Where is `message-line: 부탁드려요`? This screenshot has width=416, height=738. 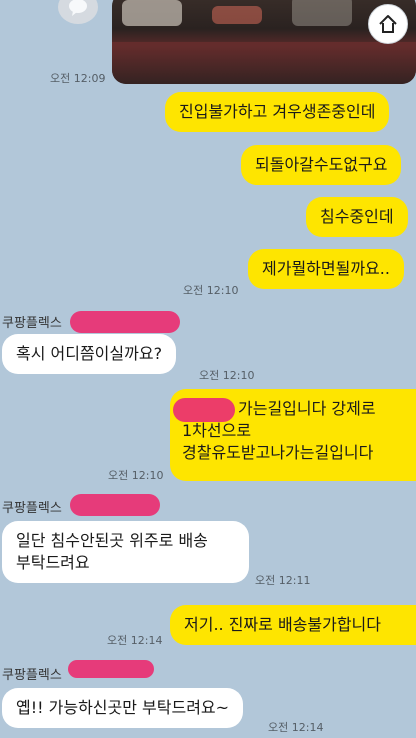
message-line: 부탁드려요 is located at coordinates (53, 562).